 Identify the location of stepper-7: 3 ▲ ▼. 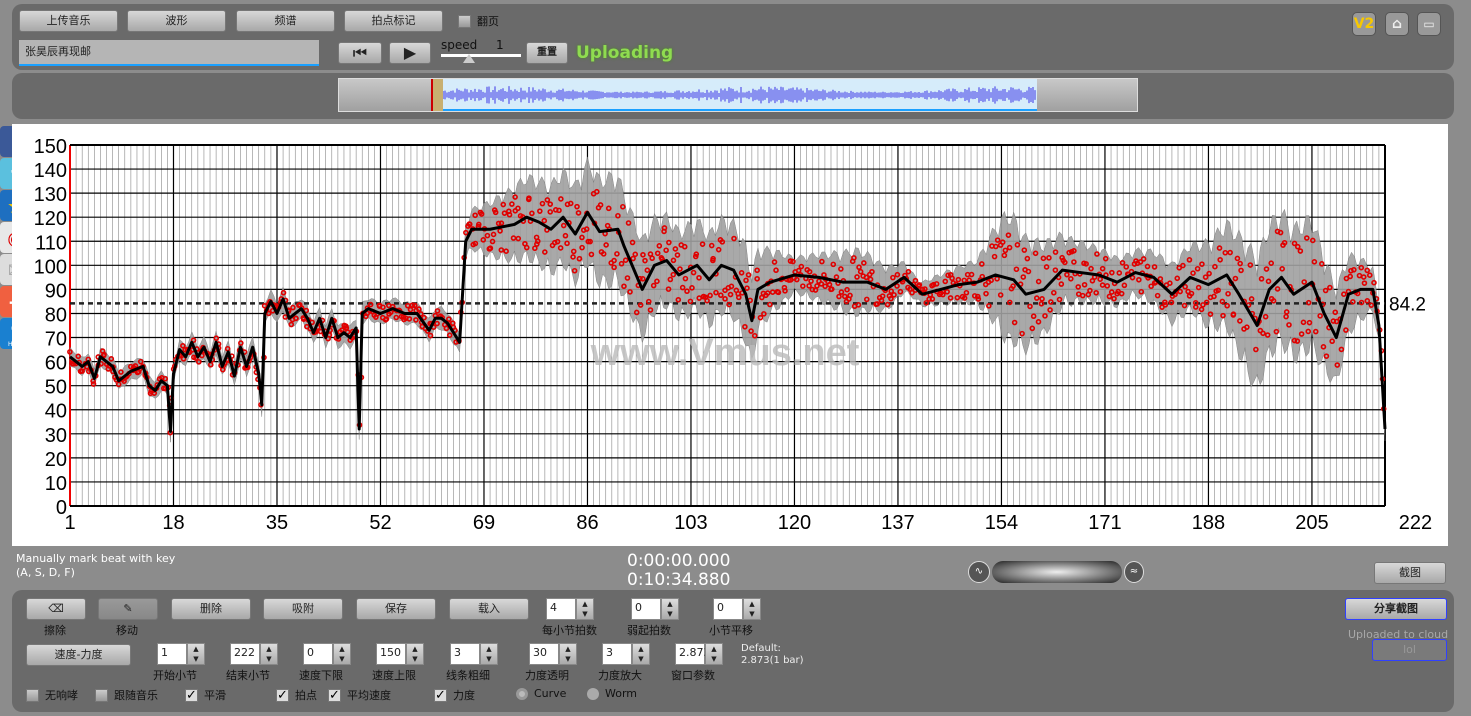
(474, 654).